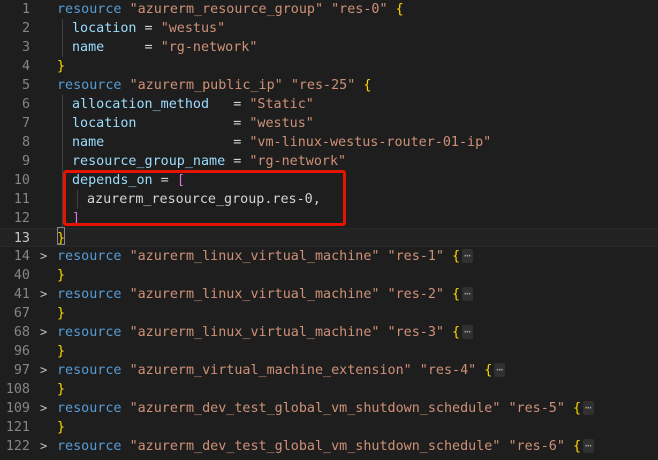 This screenshot has width=658, height=460. I want to click on code-content: name = "vm-linux-westus-router-01-ip", so click(281, 142).